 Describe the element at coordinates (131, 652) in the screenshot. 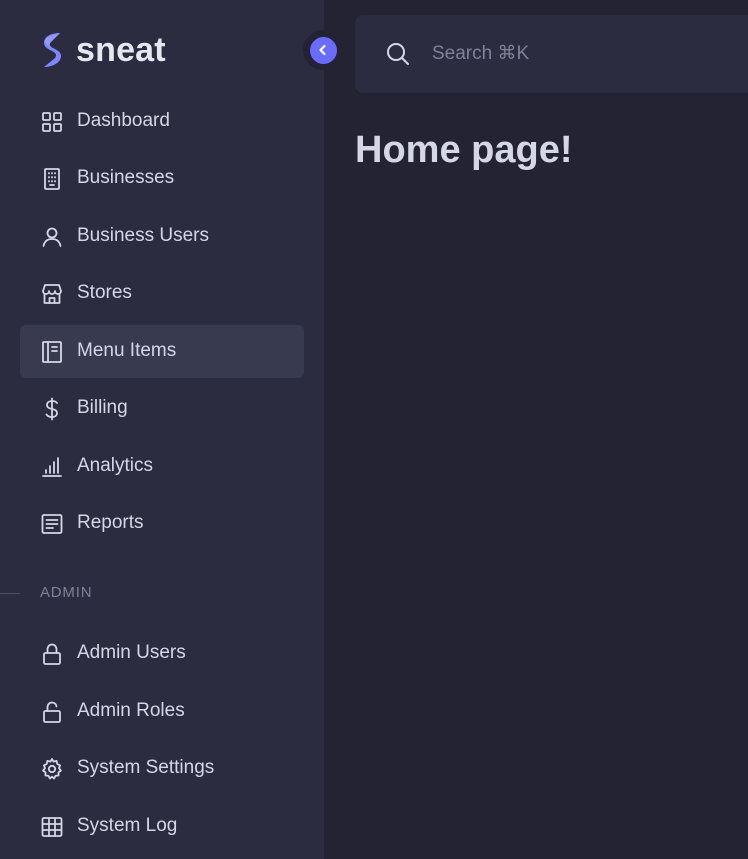

I see `sidebar-item-label: Admin Users` at that location.